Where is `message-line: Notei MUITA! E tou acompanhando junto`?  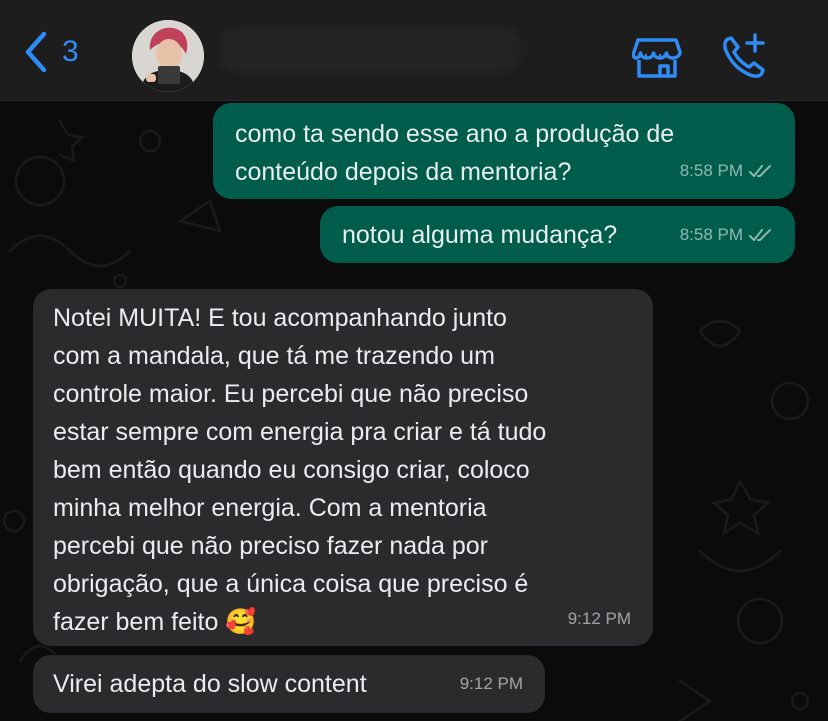 message-line: Notei MUITA! E tou acompanhando junto is located at coordinates (280, 318).